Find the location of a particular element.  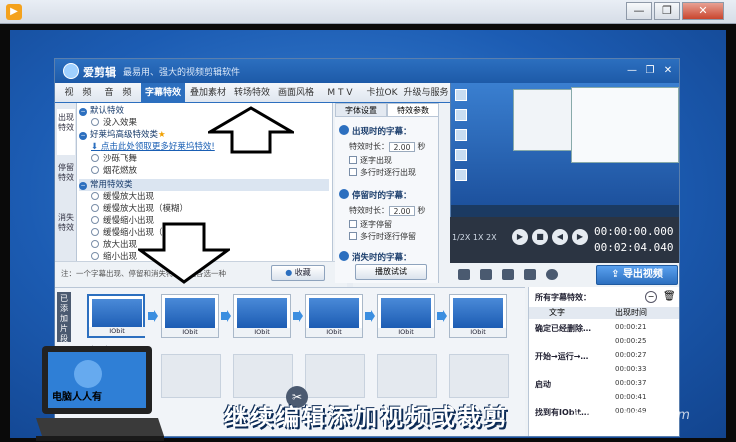

group-common: − 常用特效类 is located at coordinates (204, 185).